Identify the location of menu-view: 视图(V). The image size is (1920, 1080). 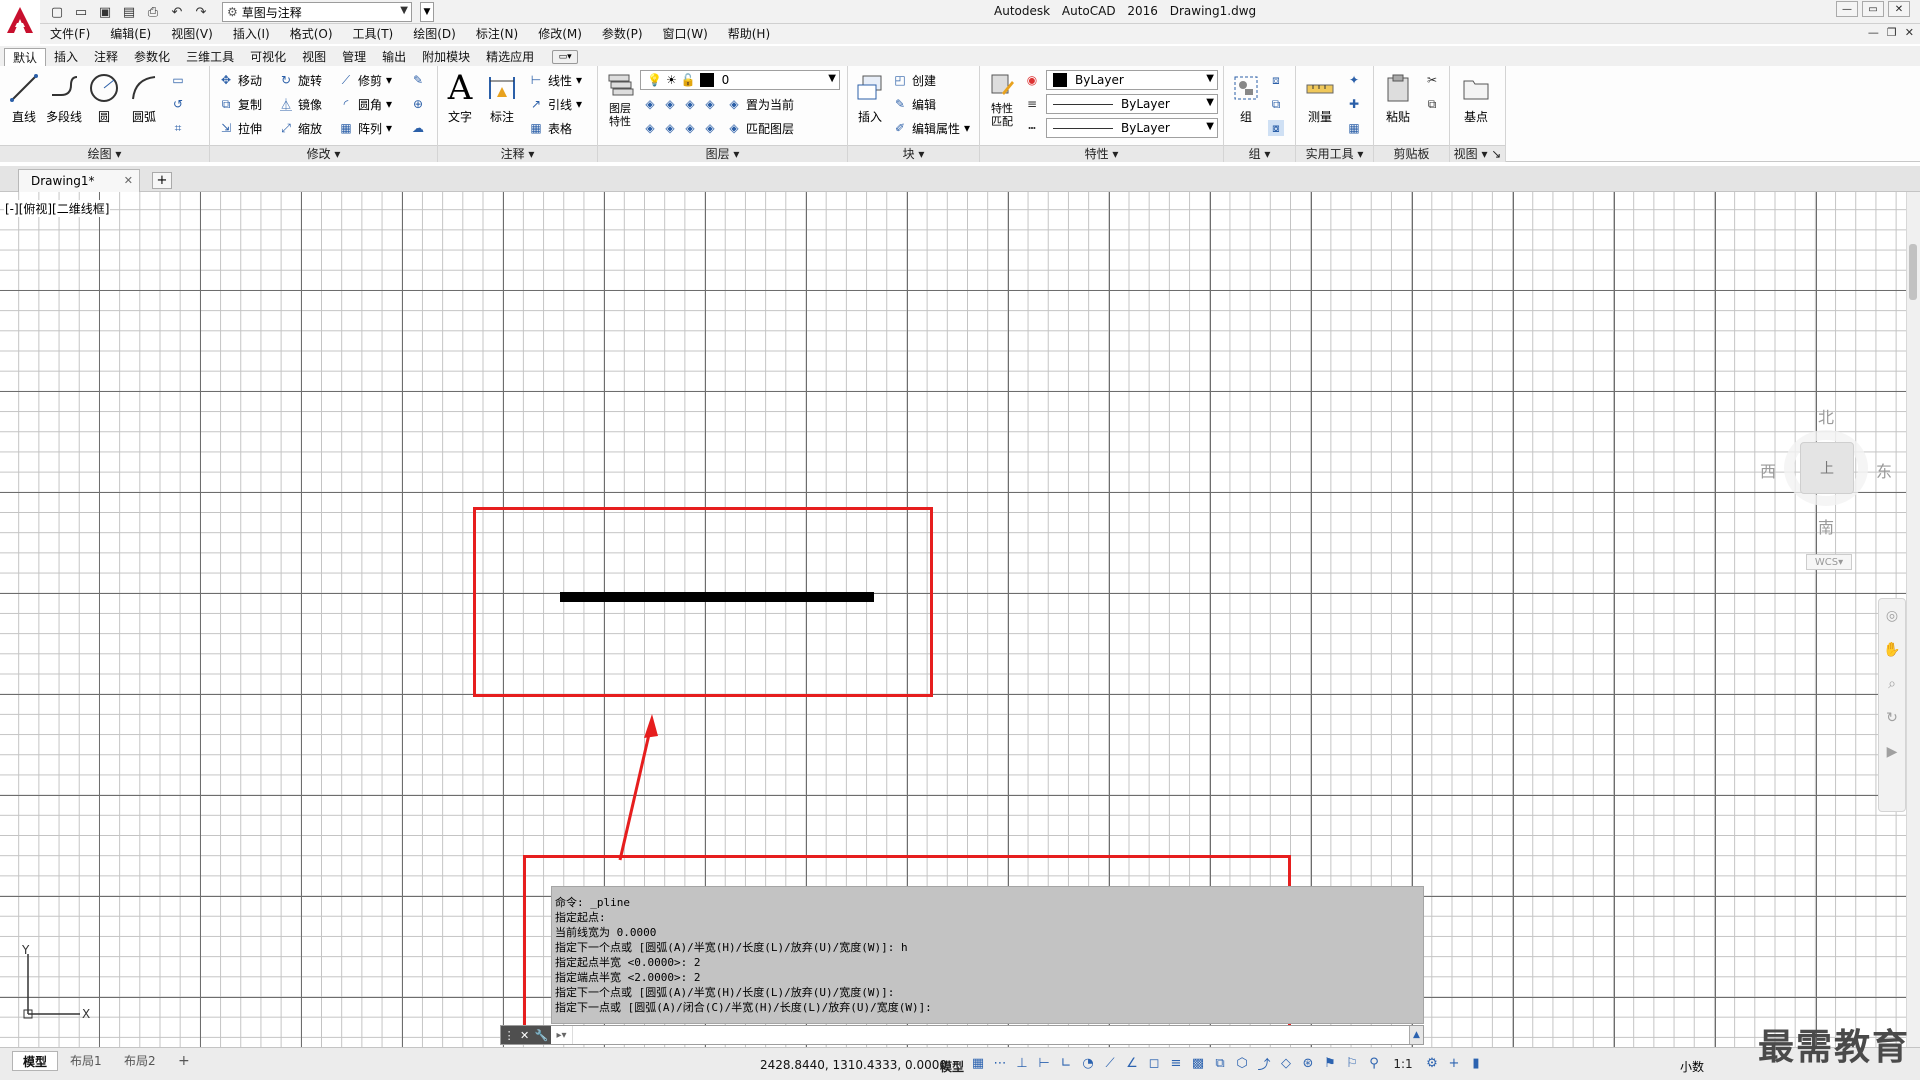
(192, 34).